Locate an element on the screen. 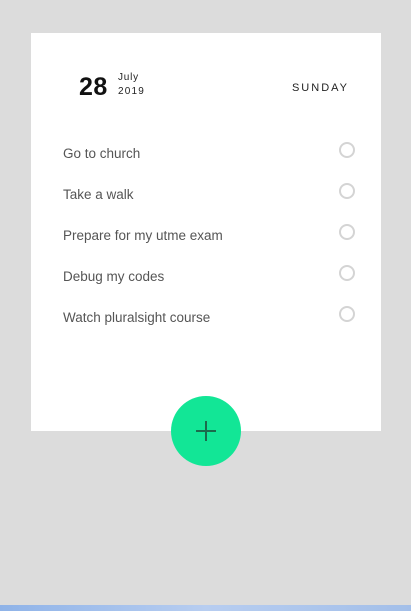  task-item: Go to church is located at coordinates (209, 163).